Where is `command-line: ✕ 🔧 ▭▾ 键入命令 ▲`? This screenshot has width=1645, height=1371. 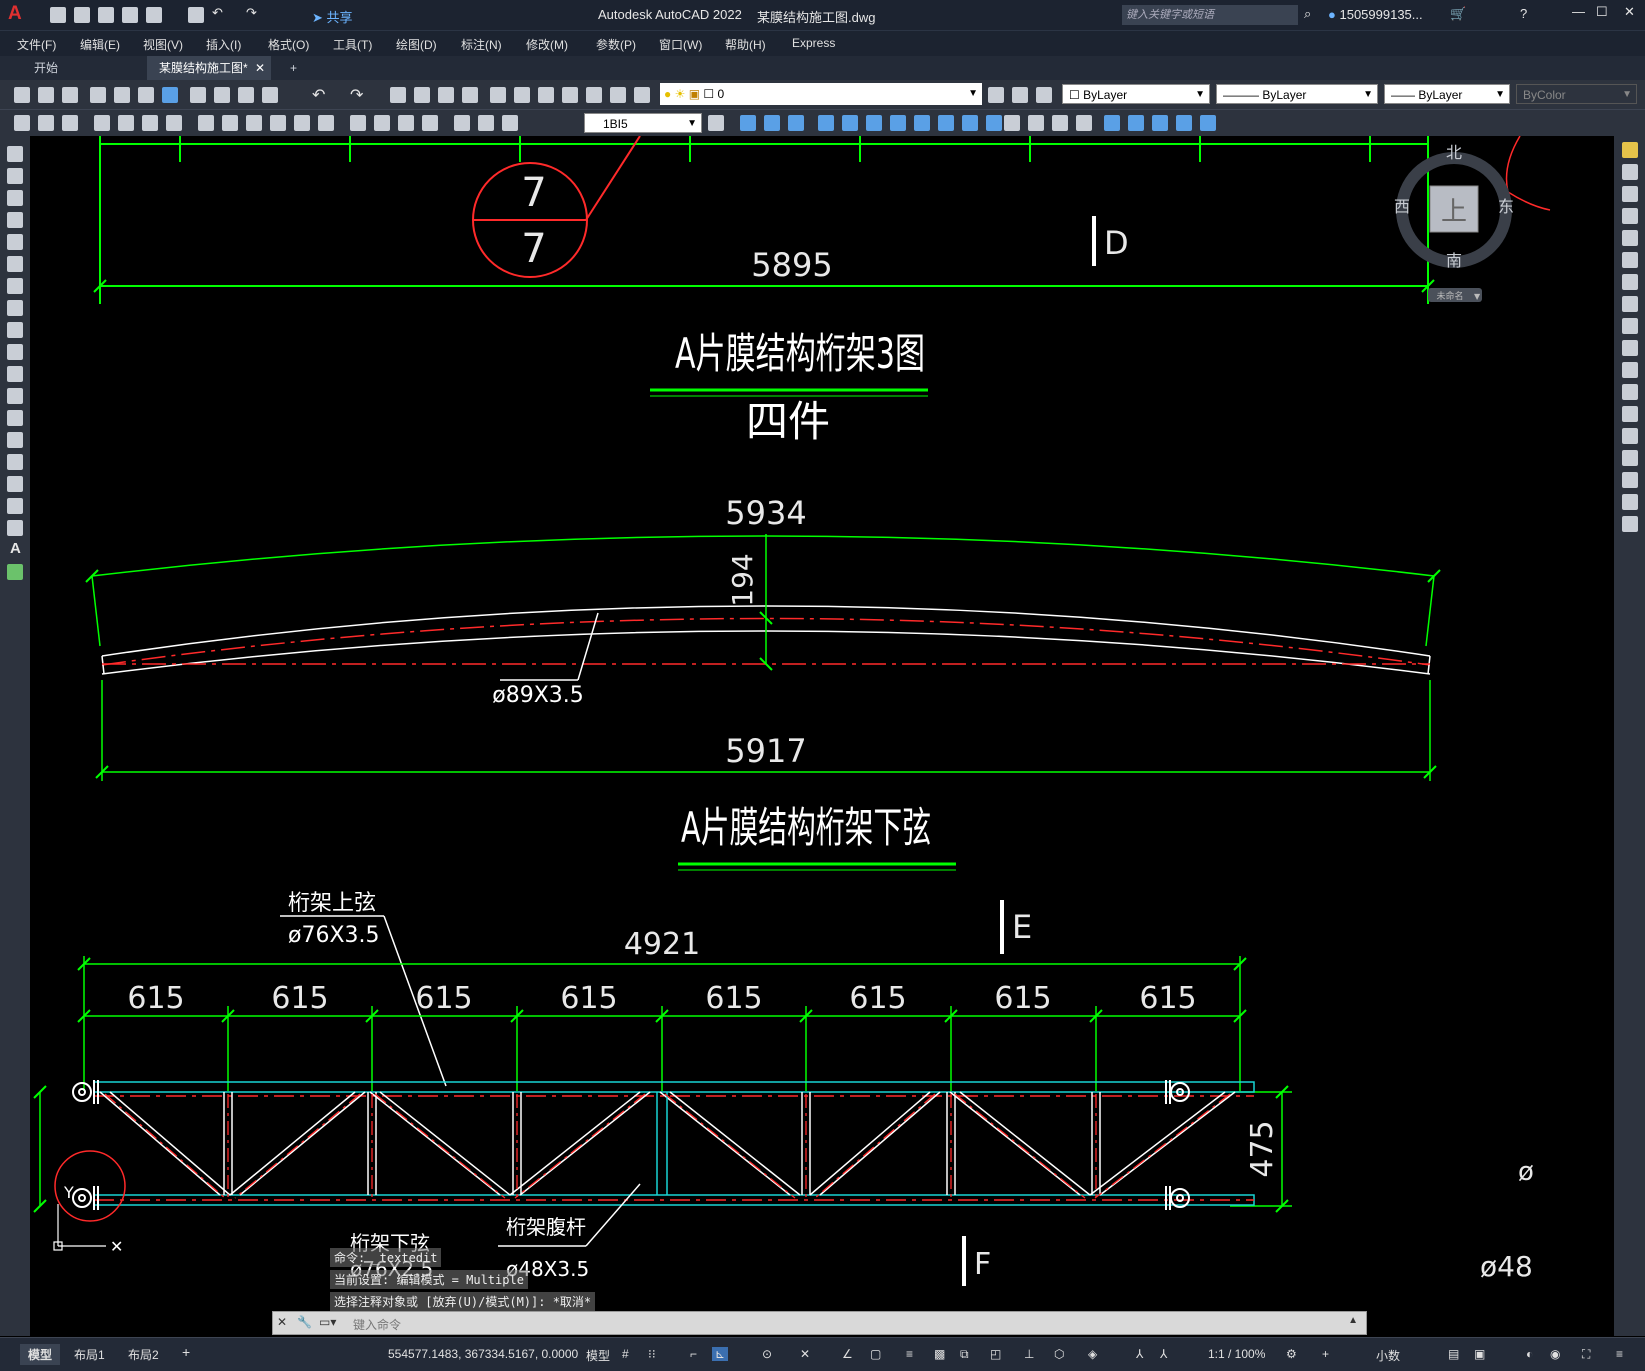
command-line: ✕ 🔧 ▭▾ 键入命令 ▲ is located at coordinates (819, 1323).